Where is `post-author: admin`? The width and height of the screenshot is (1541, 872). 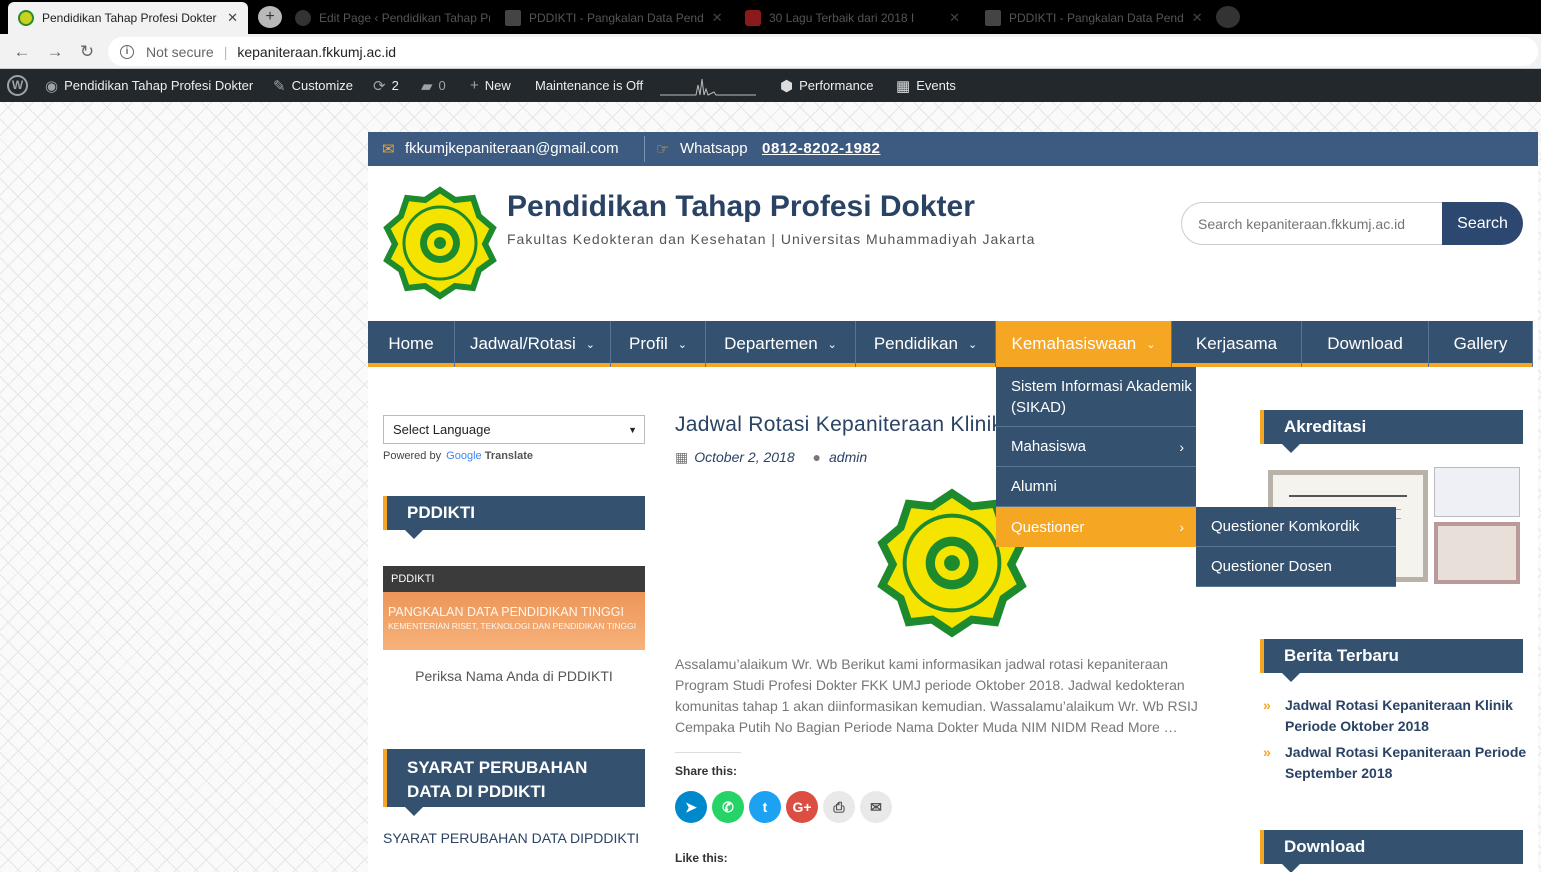 post-author: admin is located at coordinates (848, 457).